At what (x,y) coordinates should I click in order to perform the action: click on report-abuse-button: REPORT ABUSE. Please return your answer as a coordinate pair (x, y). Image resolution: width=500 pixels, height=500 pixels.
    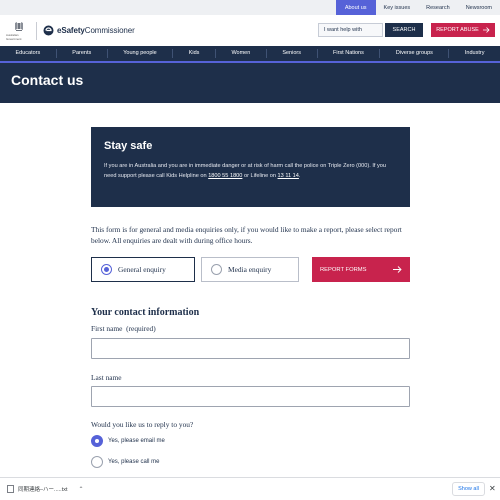
    Looking at the image, I should click on (463, 30).